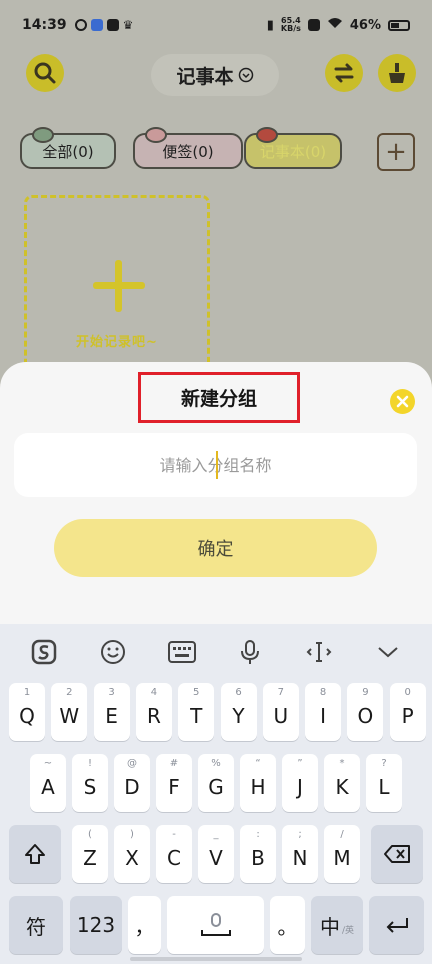  Describe the element at coordinates (280, 692) in the screenshot. I see `key-hint: 7` at that location.